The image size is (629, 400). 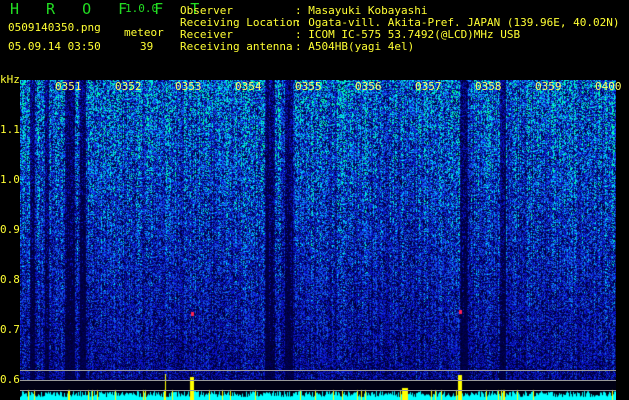 I want to click on y-axis-unit: kHz, so click(x=10, y=79).